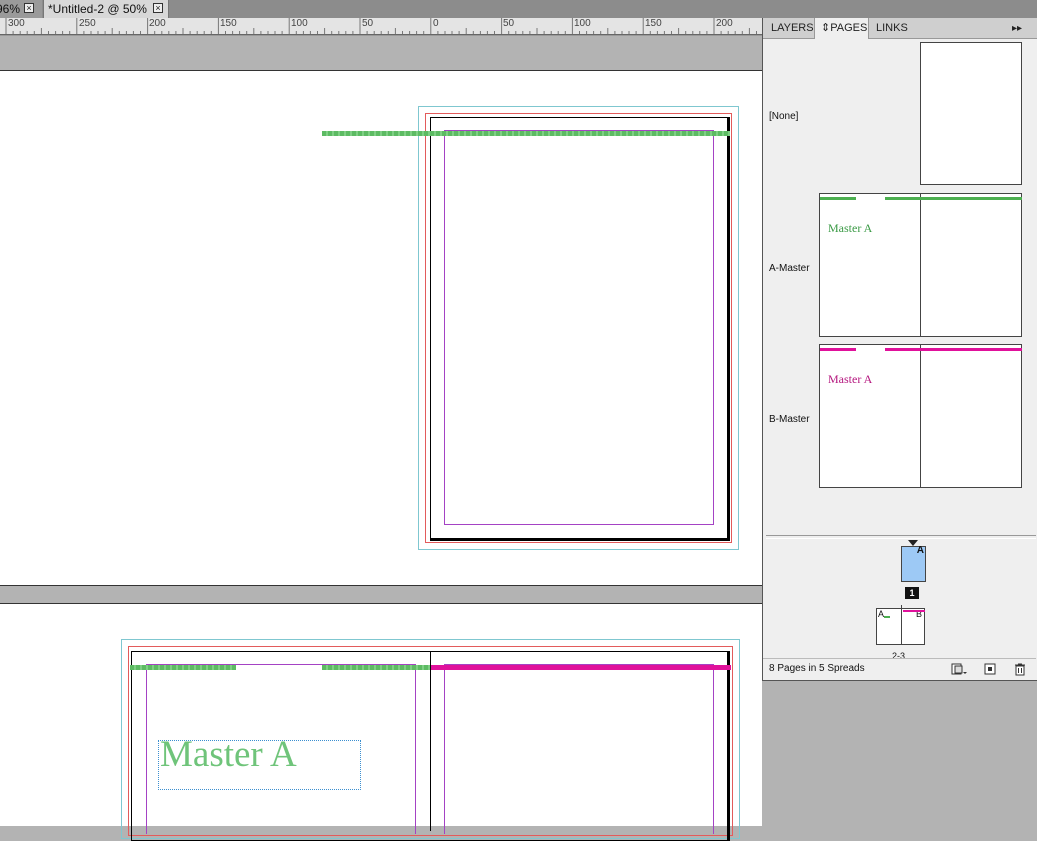 This screenshot has height=841, width=1037. Describe the element at coordinates (1020, 670) in the screenshot. I see `trash-icon` at that location.